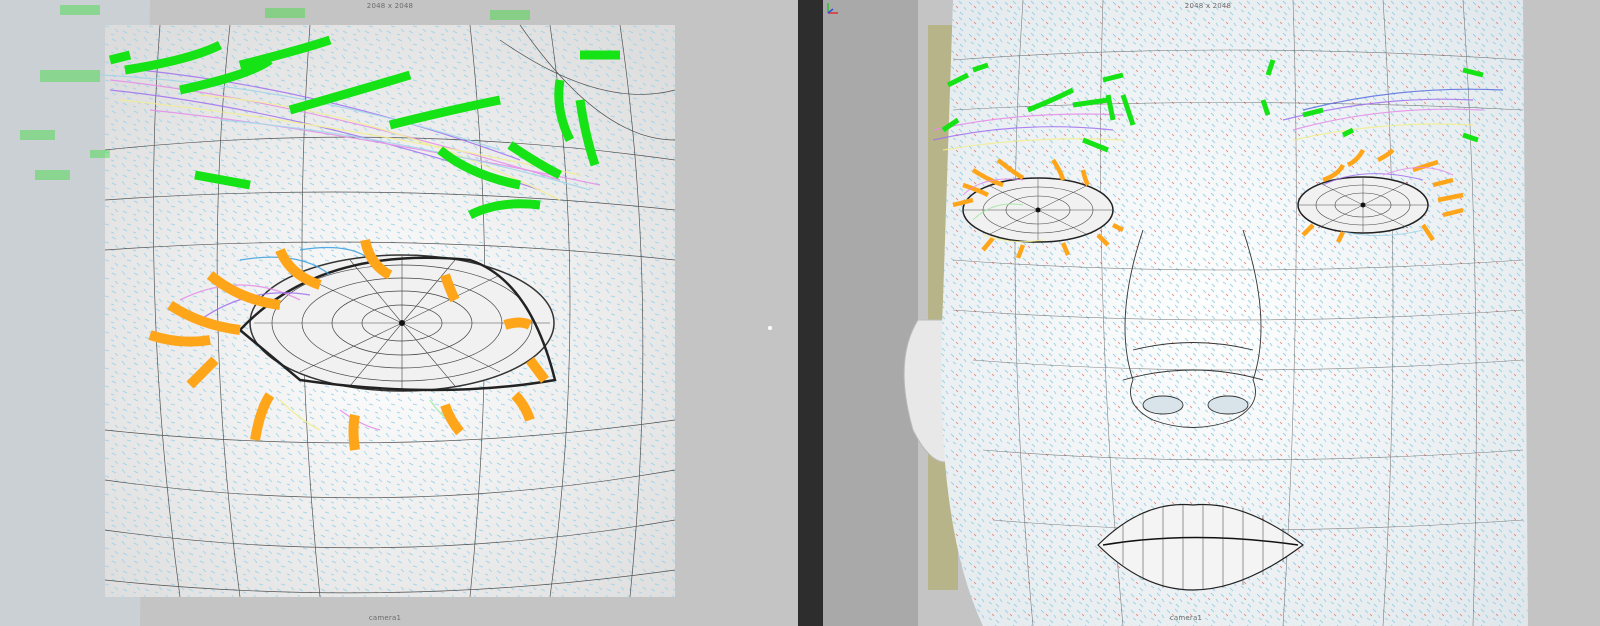 The image size is (1600, 626). I want to click on viewport-separator, so click(810, 313).